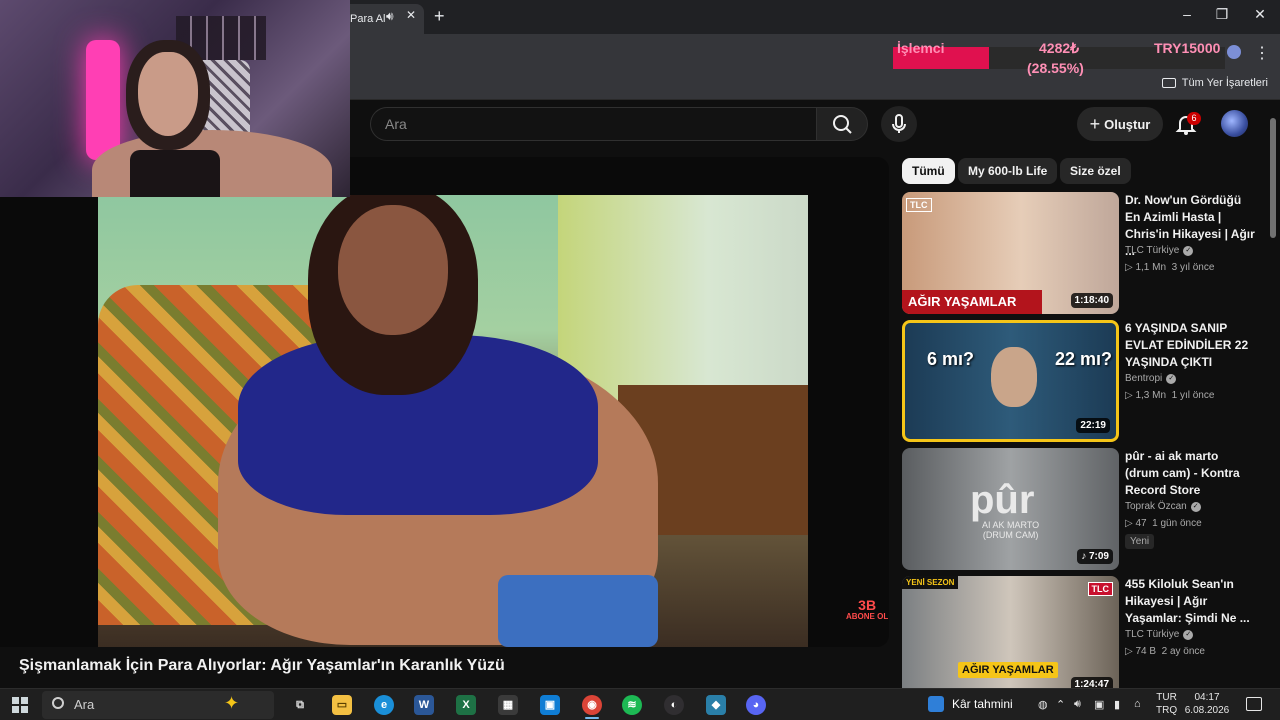 This screenshot has width=1280, height=720. Describe the element at coordinates (1224, 83) in the screenshot. I see `bookmarks-folder-label: Tüm Yer İşaretleri` at that location.